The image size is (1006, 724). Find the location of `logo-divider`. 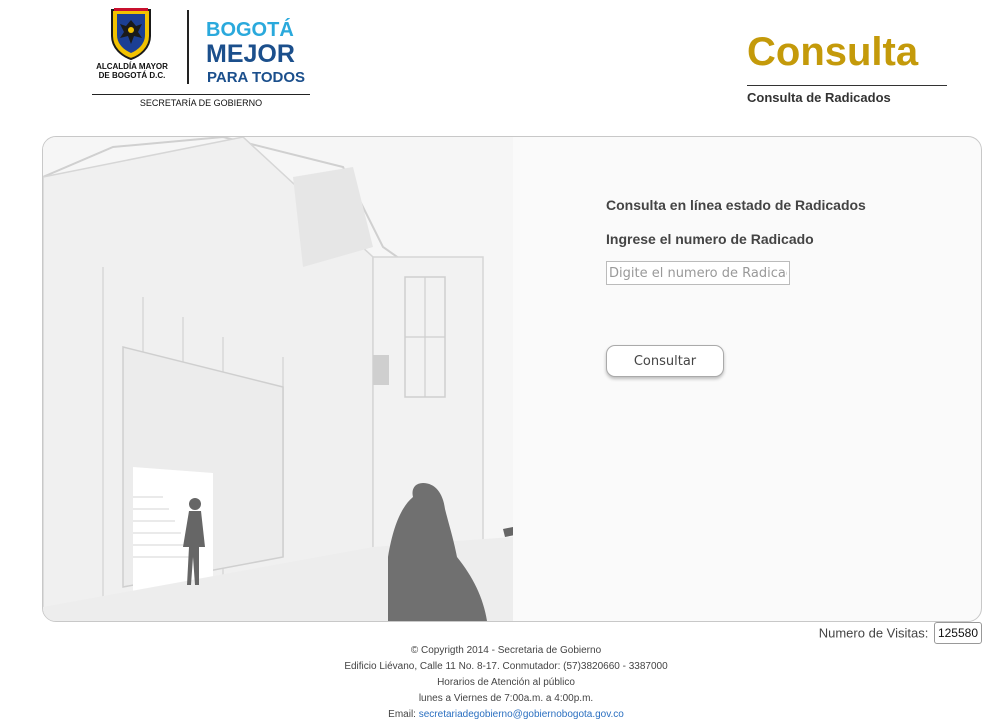

logo-divider is located at coordinates (188, 47).